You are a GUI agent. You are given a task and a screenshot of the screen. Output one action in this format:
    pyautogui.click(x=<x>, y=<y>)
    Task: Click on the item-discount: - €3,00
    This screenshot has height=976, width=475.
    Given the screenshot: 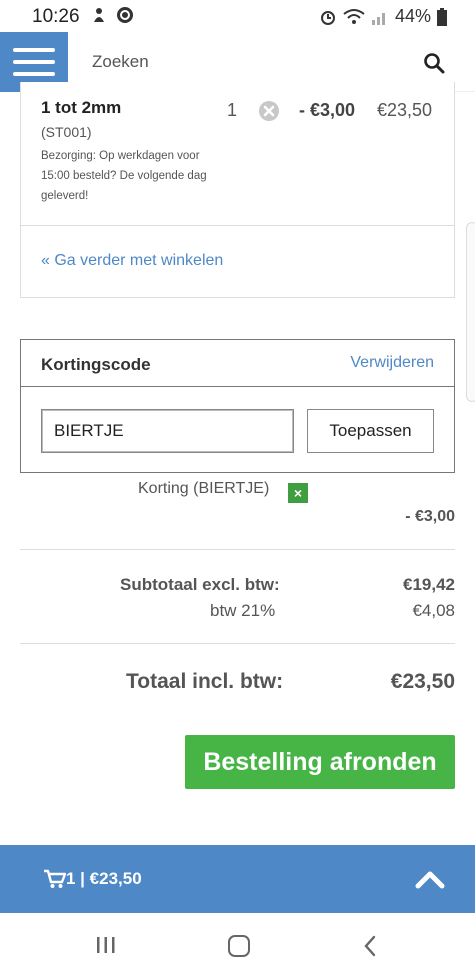 What is the action you would take?
    pyautogui.click(x=327, y=110)
    